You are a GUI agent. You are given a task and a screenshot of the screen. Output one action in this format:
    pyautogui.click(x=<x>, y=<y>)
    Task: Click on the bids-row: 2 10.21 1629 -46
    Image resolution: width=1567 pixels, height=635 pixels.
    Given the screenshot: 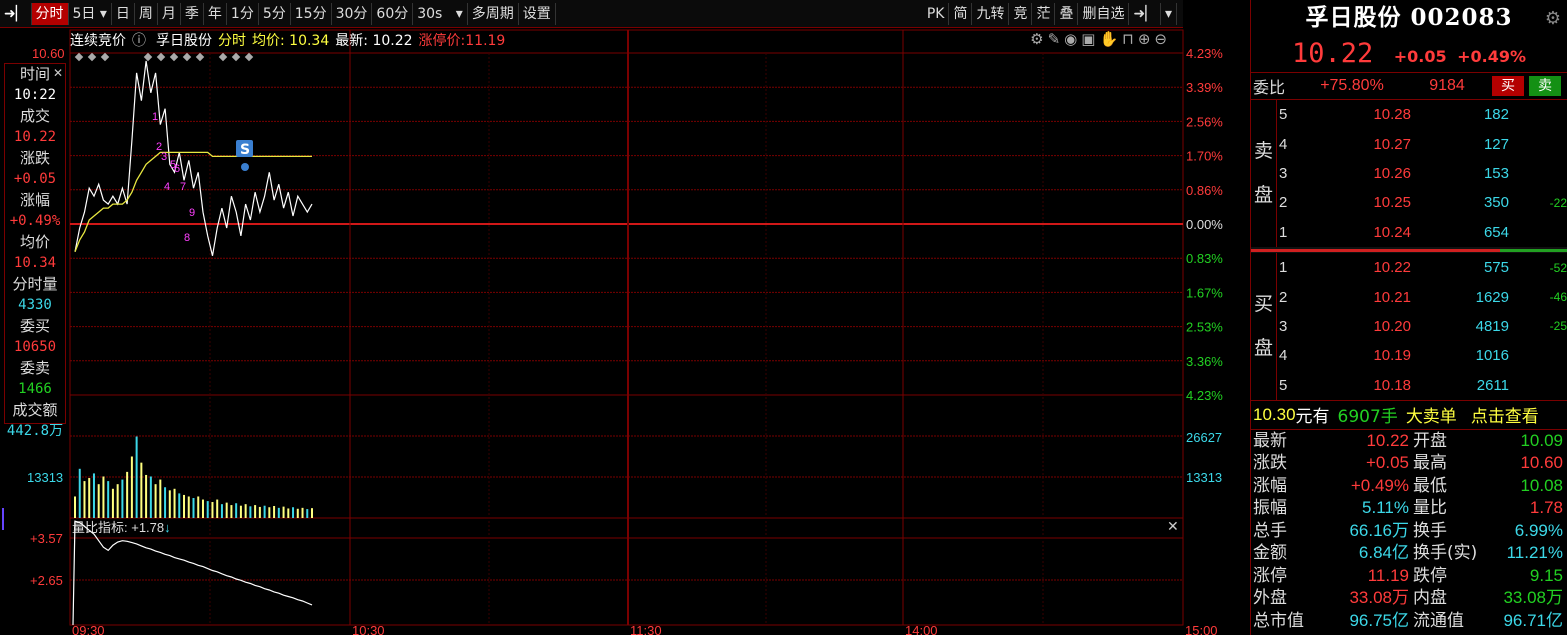 What is the action you would take?
    pyautogui.click(x=1422, y=296)
    